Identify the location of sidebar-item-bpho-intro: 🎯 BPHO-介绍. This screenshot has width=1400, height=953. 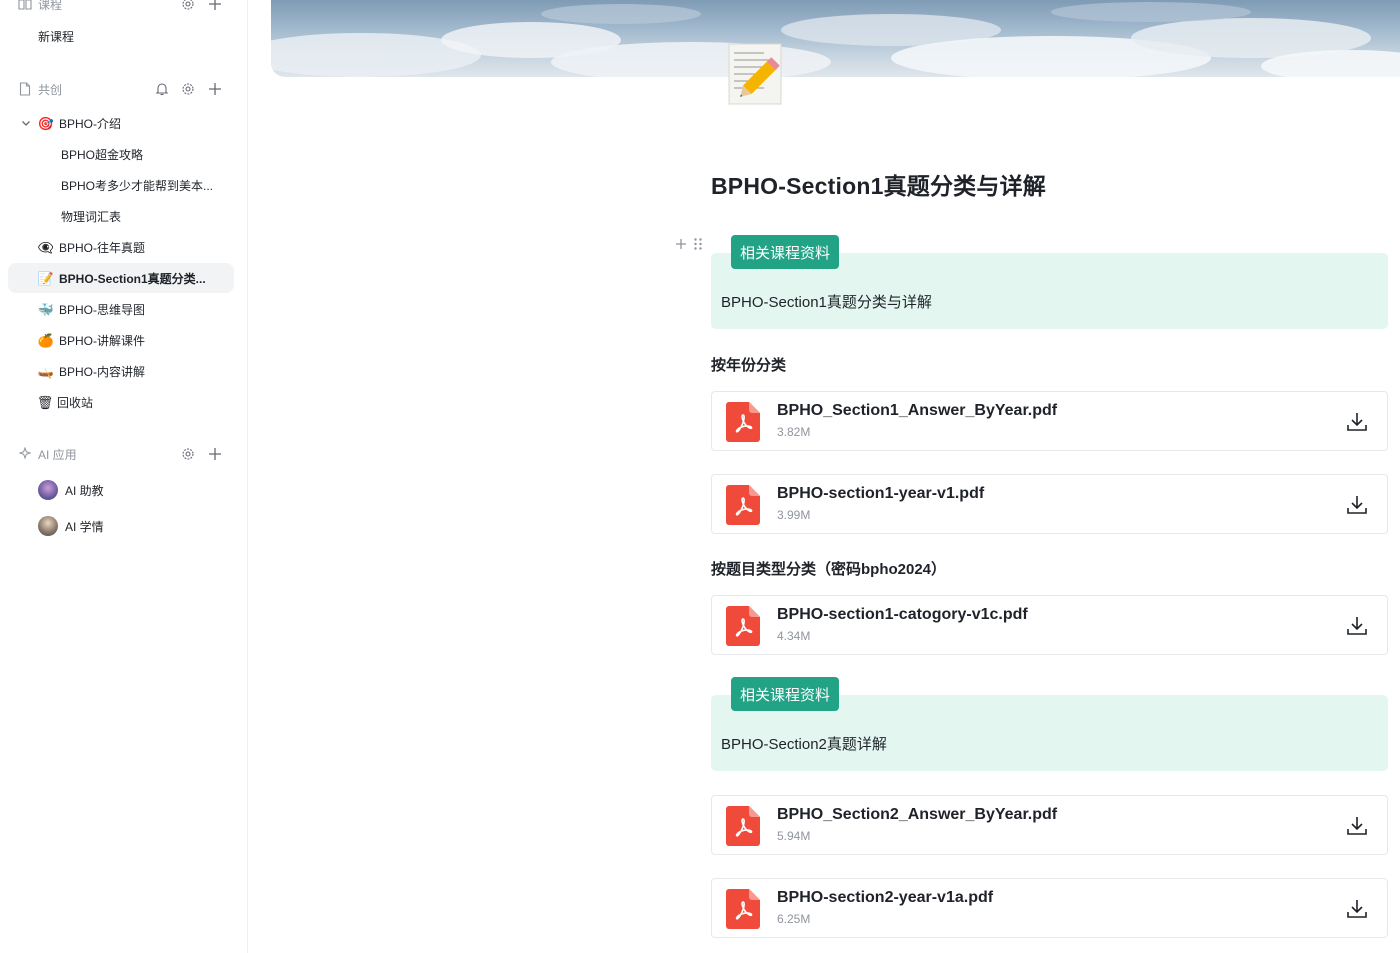
(121, 123).